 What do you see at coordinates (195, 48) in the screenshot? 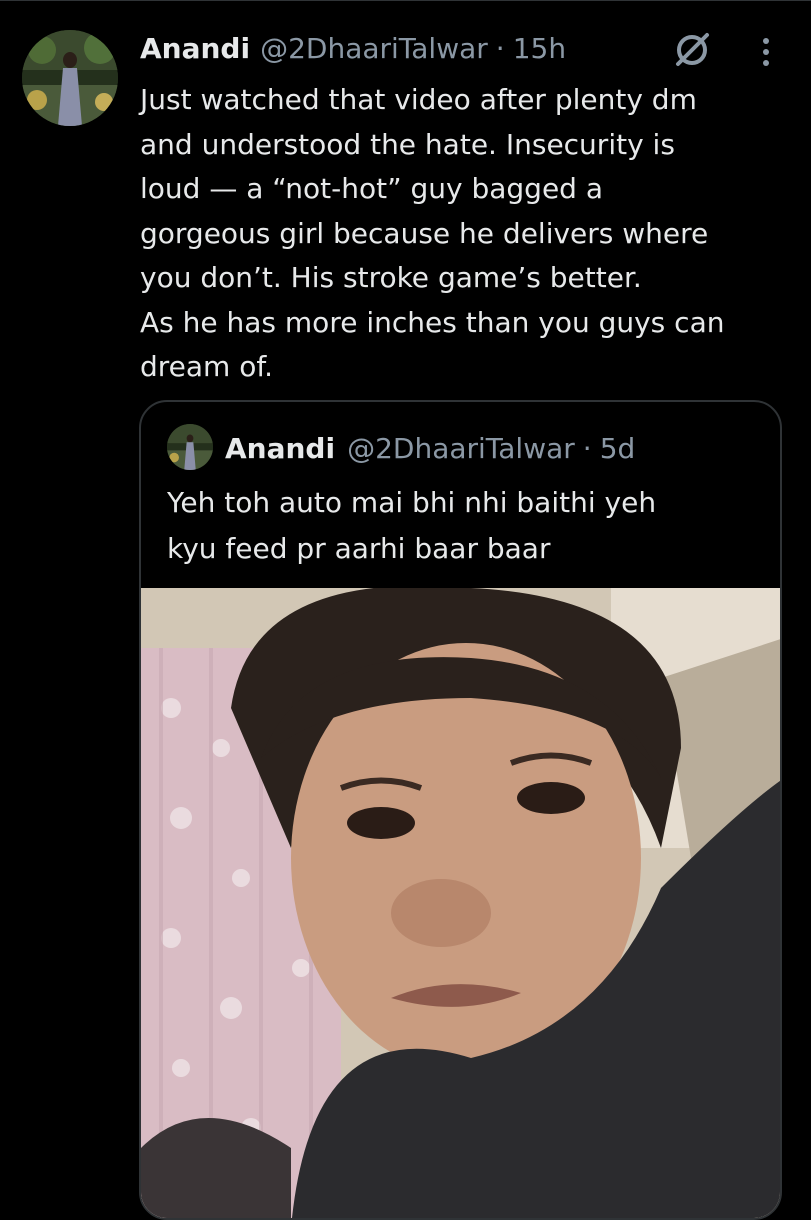
I see `author-name: Anandi` at bounding box center [195, 48].